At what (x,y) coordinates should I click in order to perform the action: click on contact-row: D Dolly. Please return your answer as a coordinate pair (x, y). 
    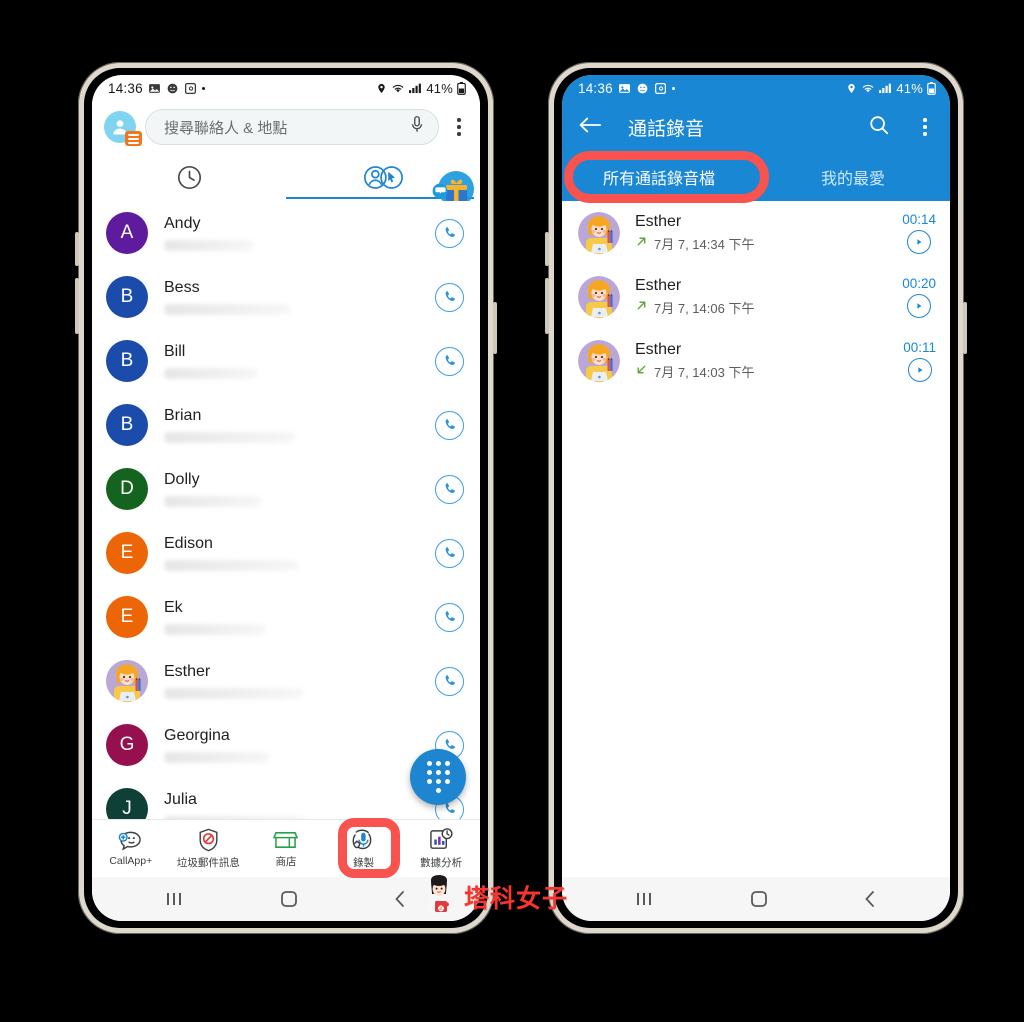
    Looking at the image, I should click on (286, 489).